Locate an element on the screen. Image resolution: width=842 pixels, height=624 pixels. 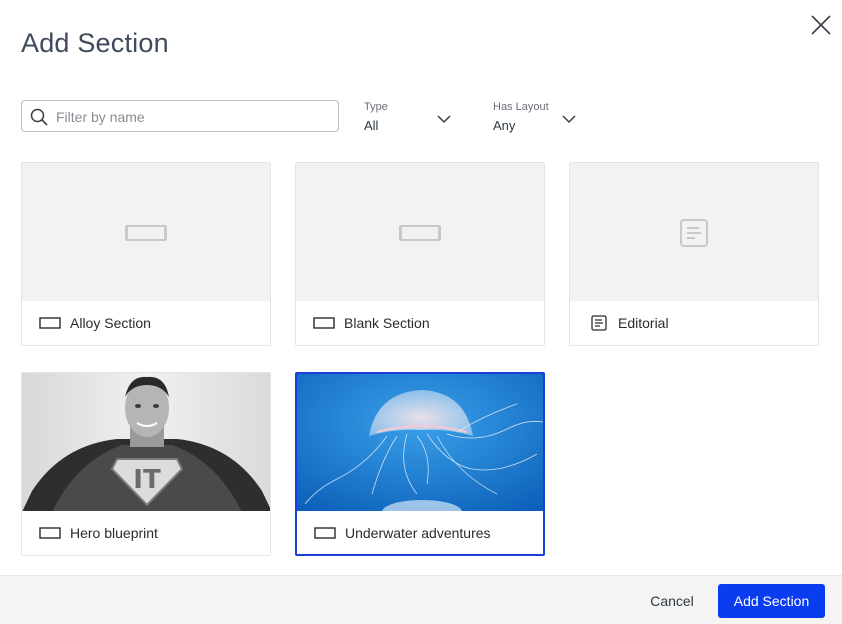
document-placeholder-icon is located at coordinates (694, 232).